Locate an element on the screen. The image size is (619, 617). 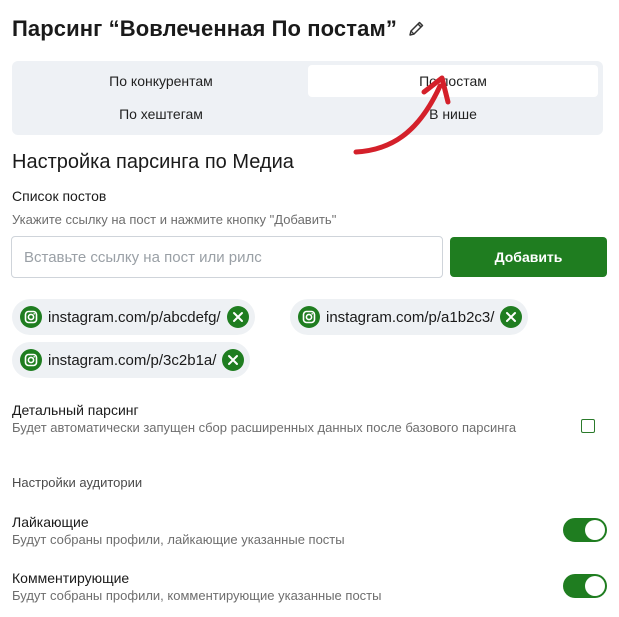
post-url-input is located at coordinates (227, 257).